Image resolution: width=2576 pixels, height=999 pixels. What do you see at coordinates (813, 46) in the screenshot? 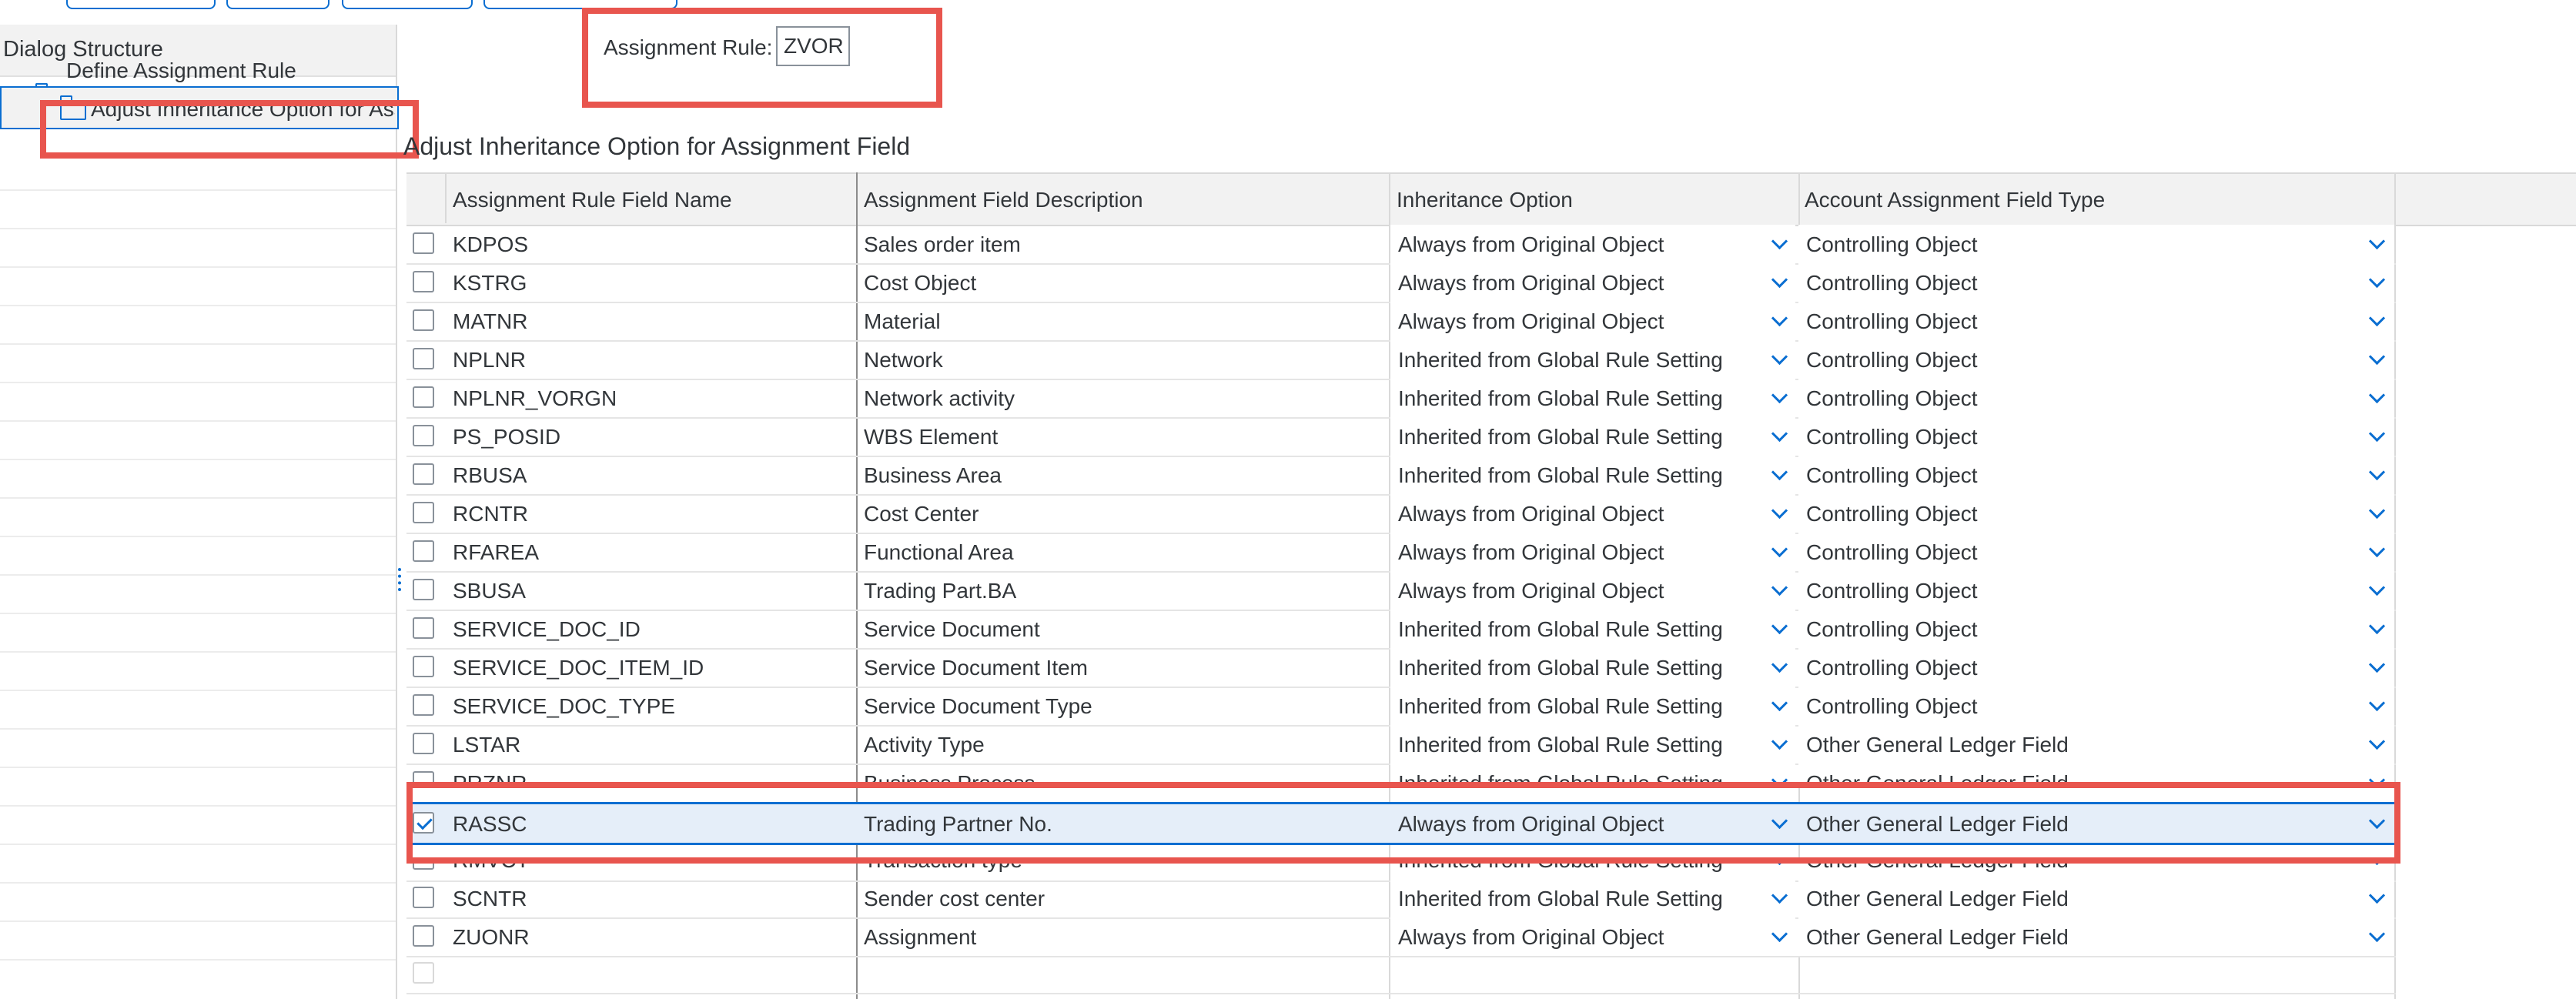
I see `assignment-rule-input` at bounding box center [813, 46].